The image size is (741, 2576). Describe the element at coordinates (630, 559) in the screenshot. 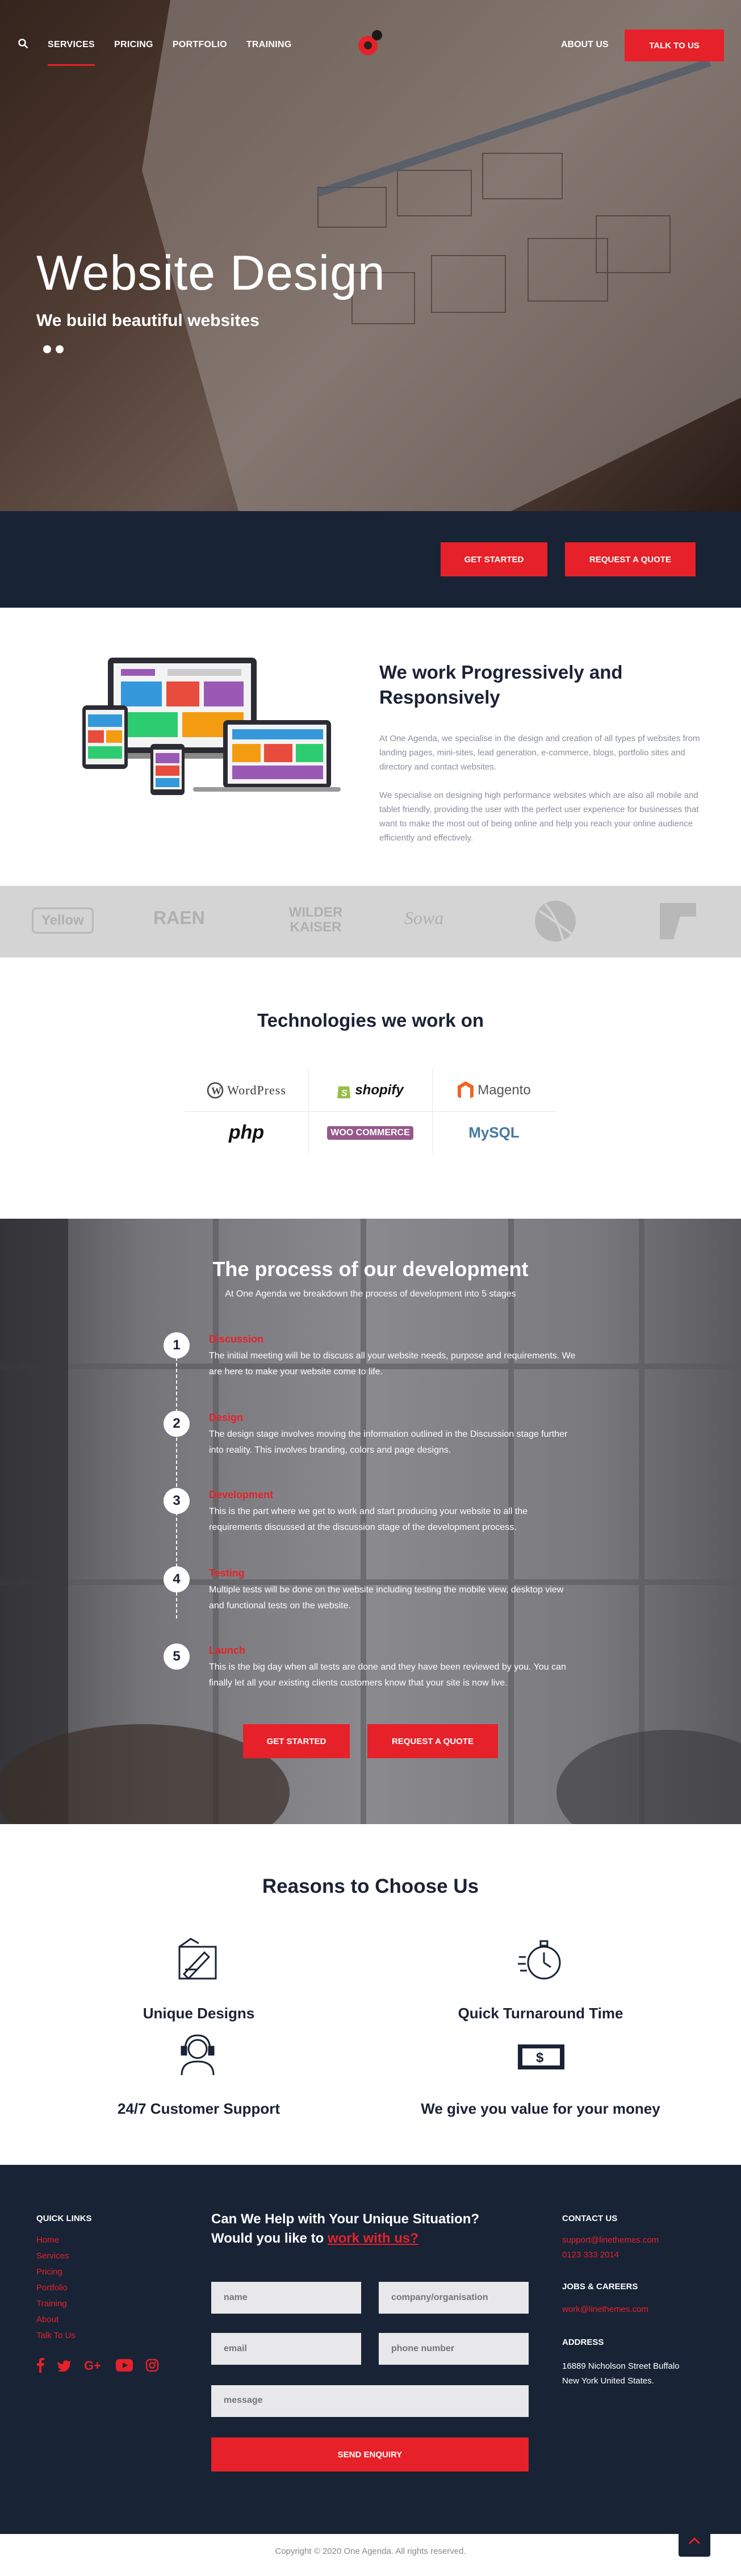

I see `request-quote-button: REQUEST A QUOTE` at that location.